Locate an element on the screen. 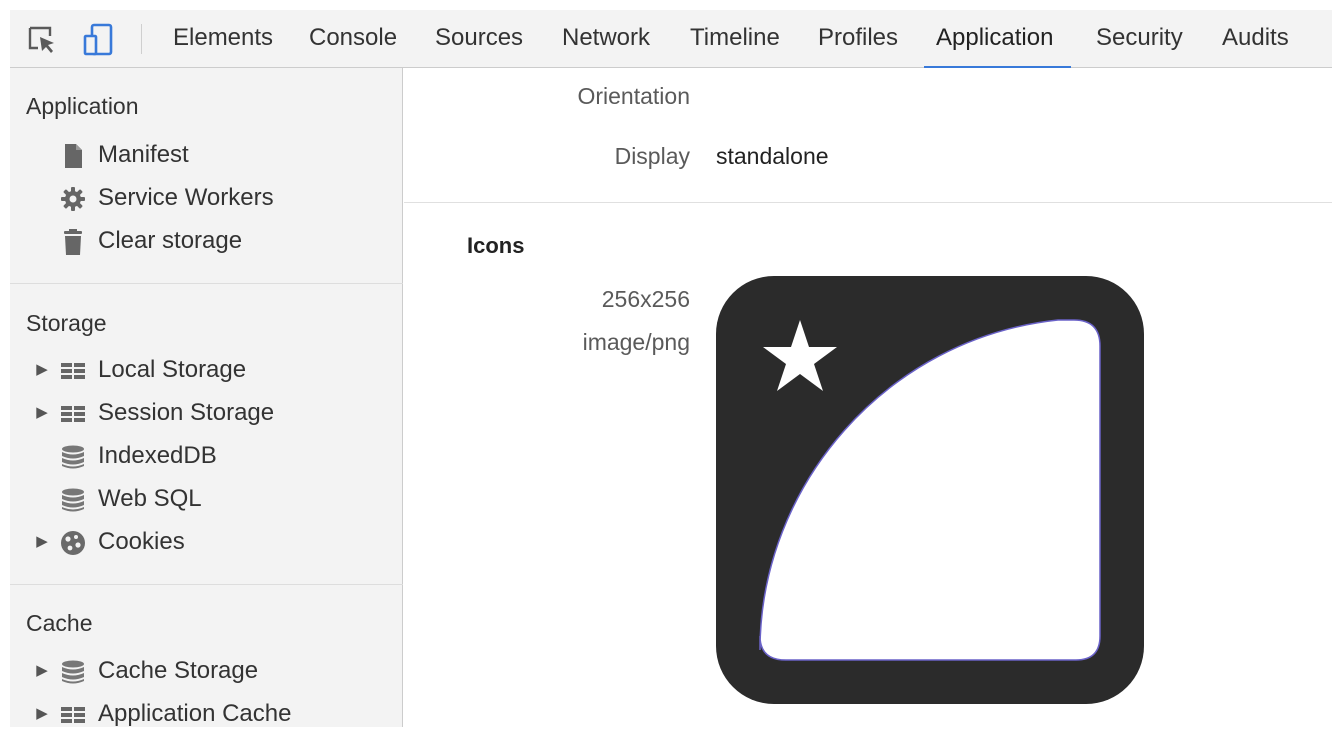 Image resolution: width=1332 pixels, height=735 pixels. toolbar-divider is located at coordinates (141, 39).